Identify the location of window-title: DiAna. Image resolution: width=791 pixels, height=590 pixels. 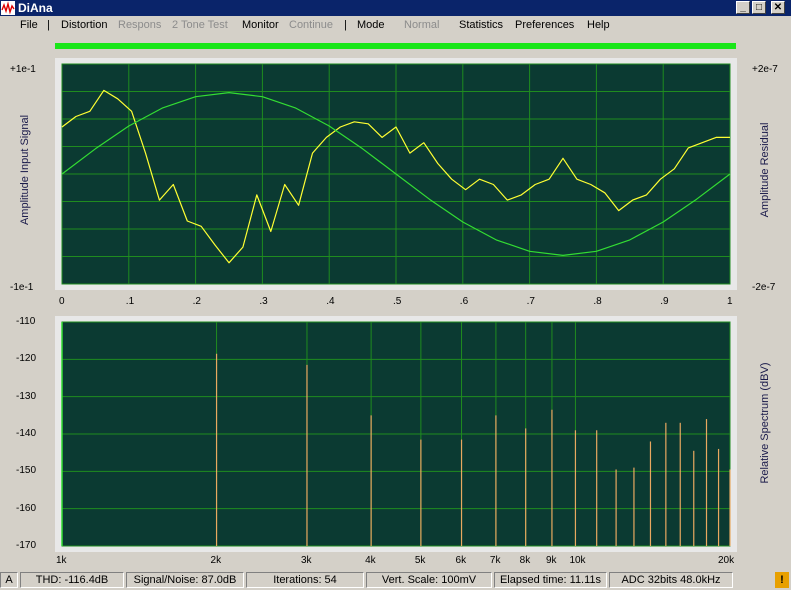
(35, 8).